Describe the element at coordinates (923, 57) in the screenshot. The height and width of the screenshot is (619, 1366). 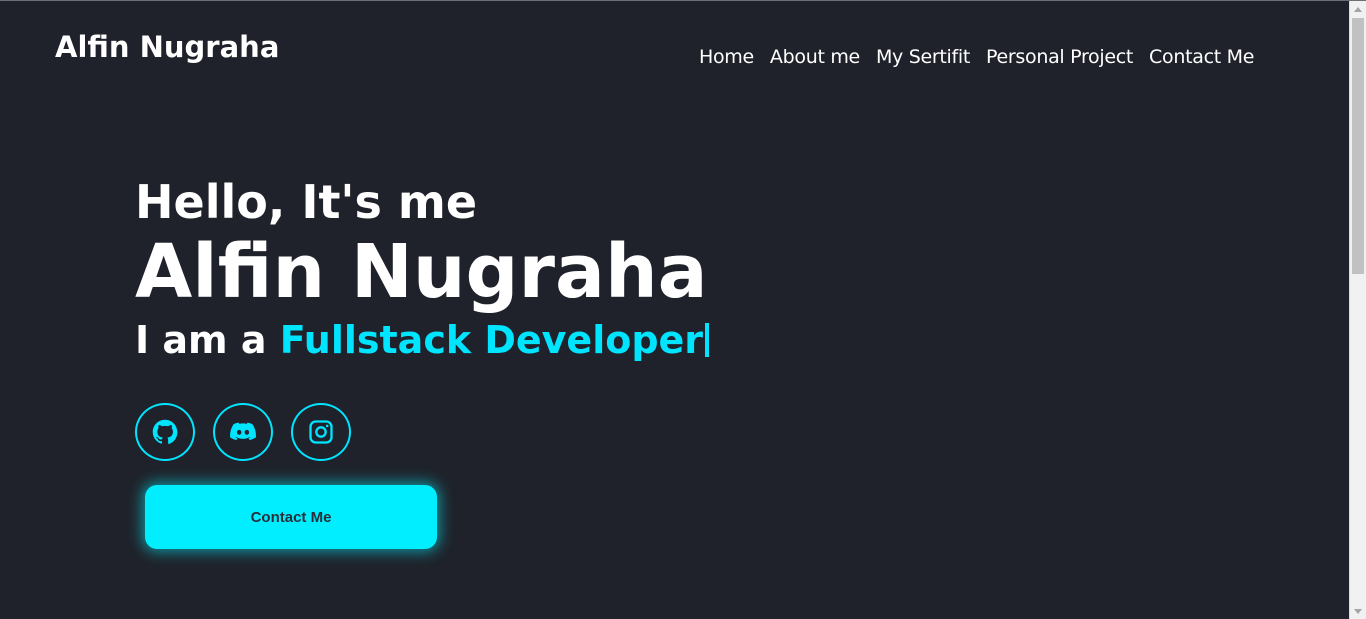
I see `nav-my-sertifit: My Sertifit` at that location.